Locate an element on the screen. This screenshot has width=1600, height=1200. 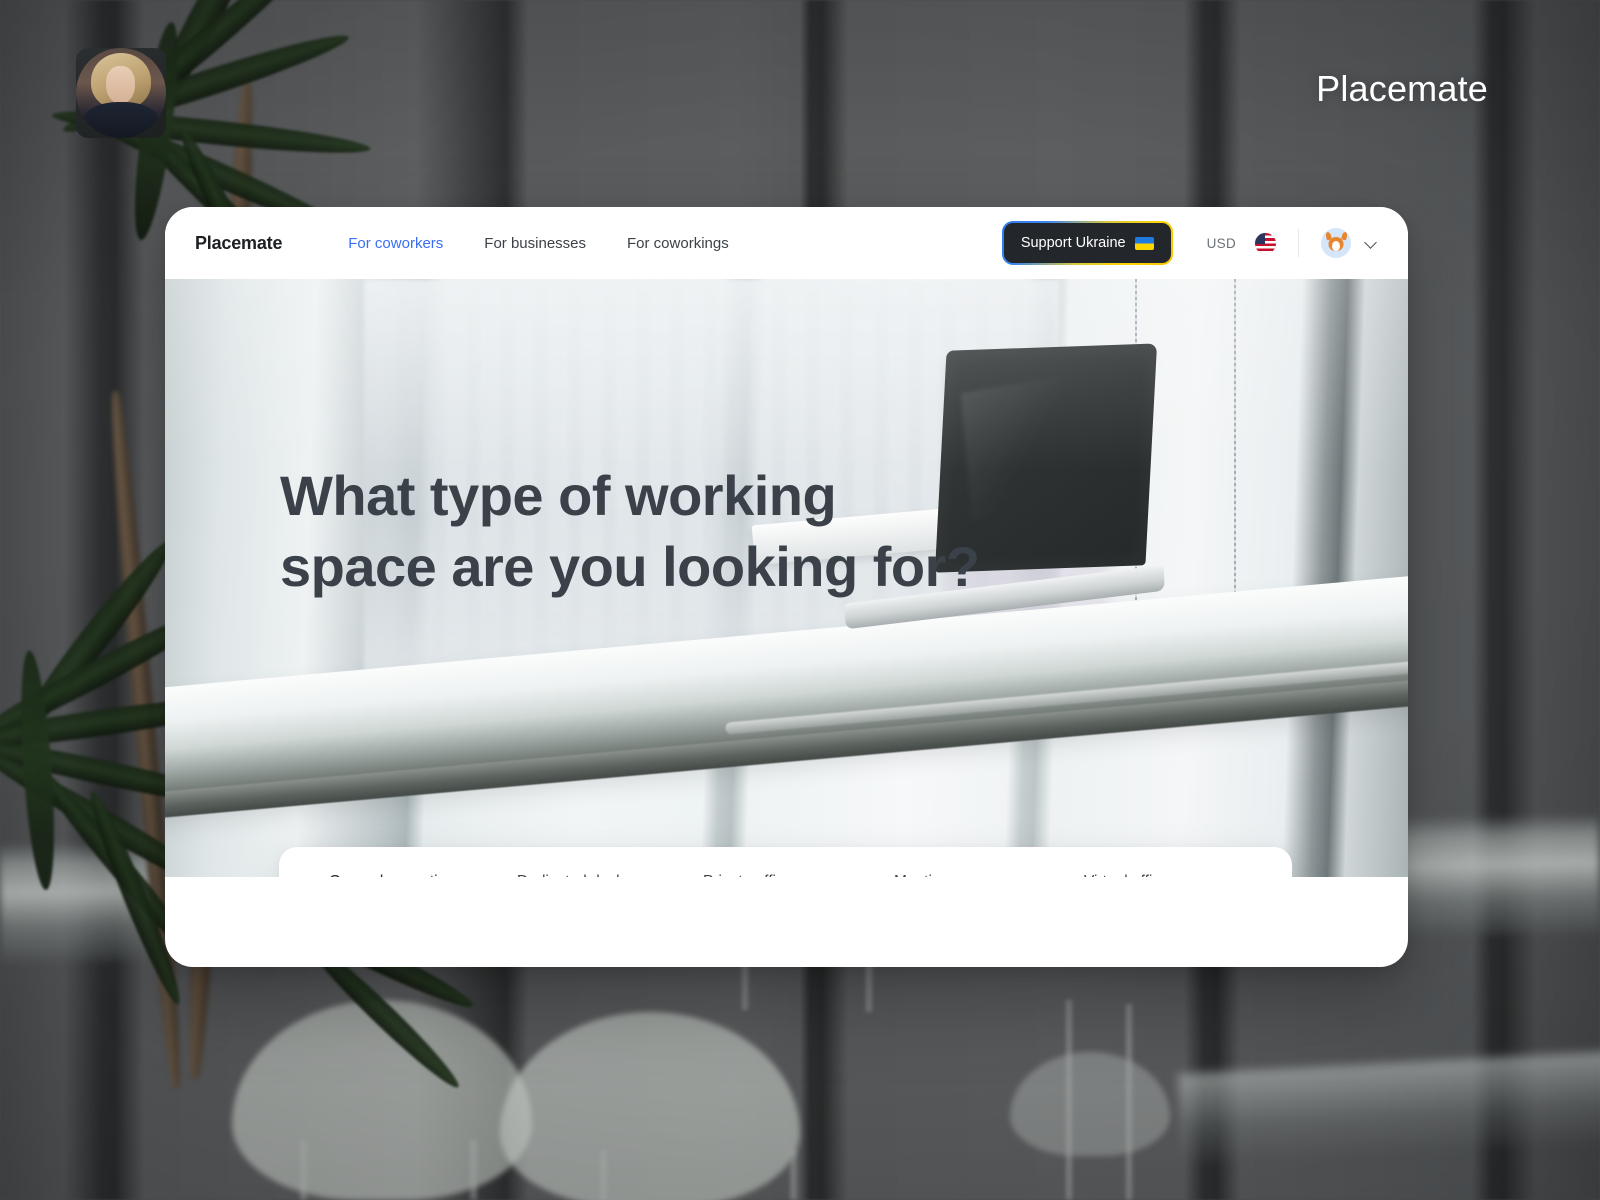
navbar-divider is located at coordinates (1298, 243).